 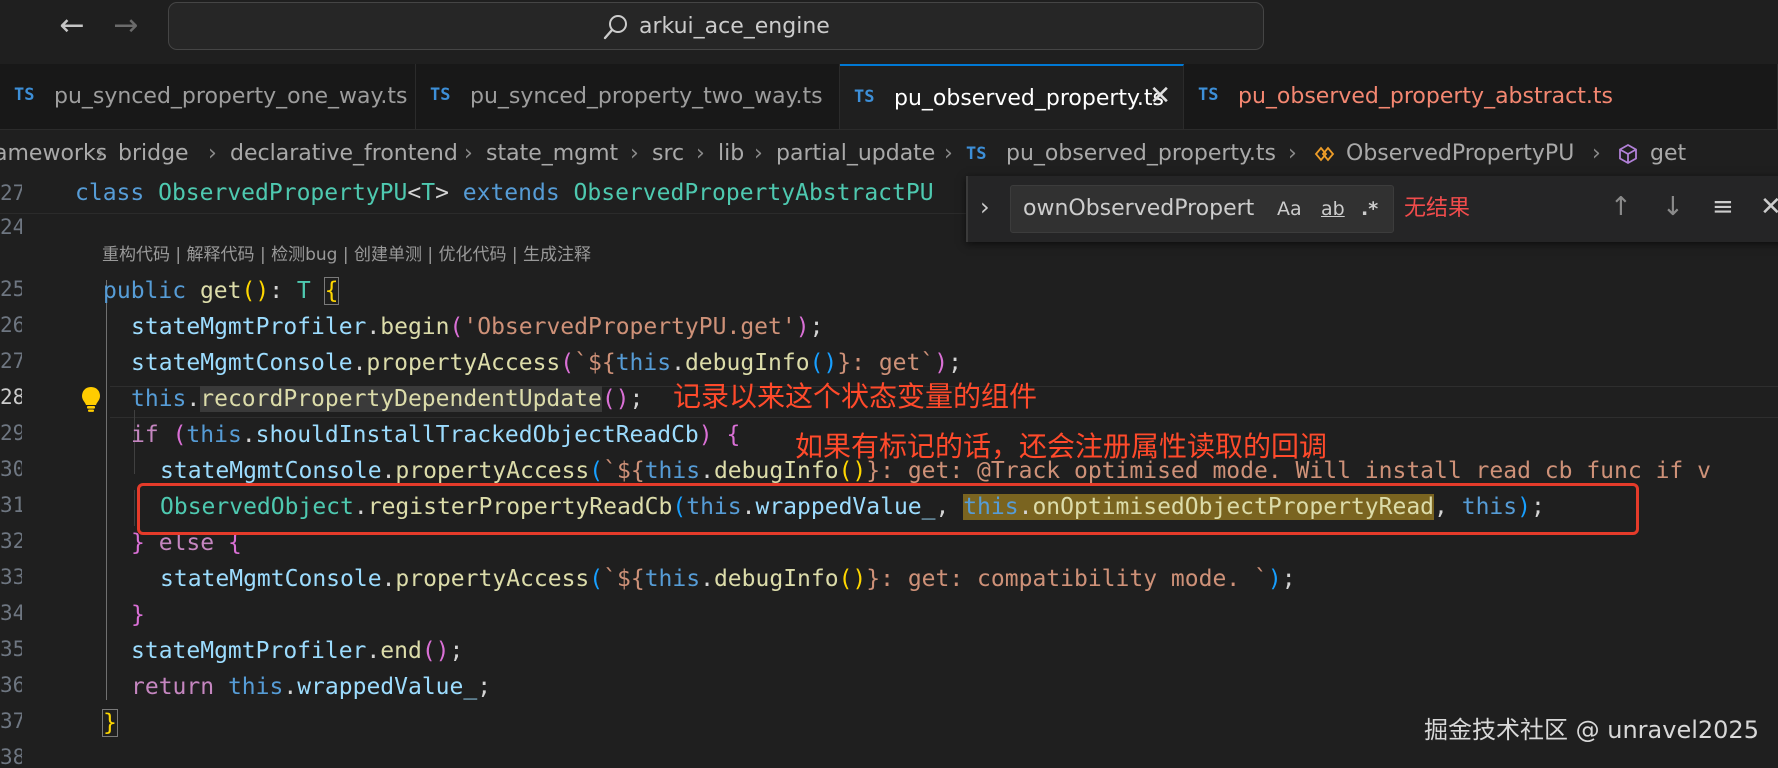 What do you see at coordinates (1289, 209) in the screenshot?
I see `match-case-toggle: Aa` at bounding box center [1289, 209].